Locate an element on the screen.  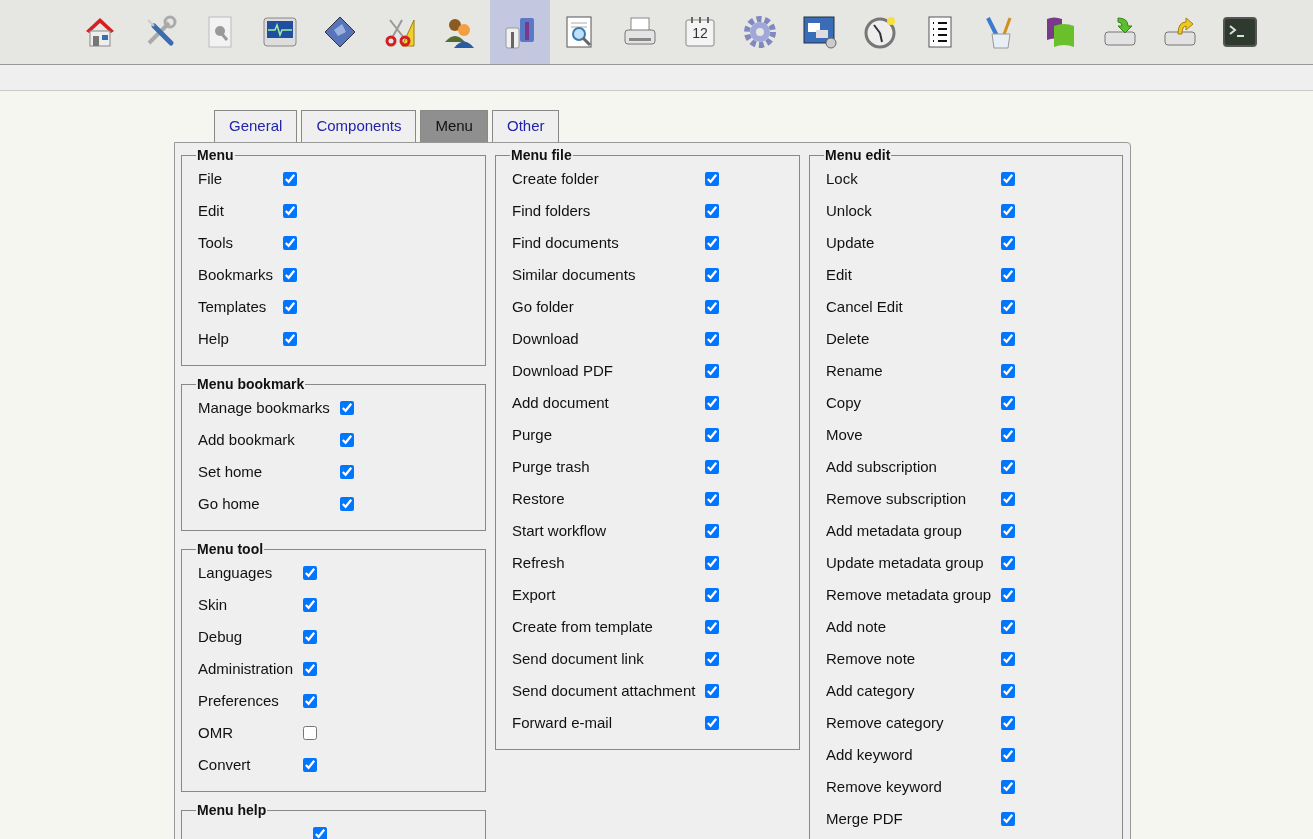
option-label: Add document is located at coordinates (561, 403).